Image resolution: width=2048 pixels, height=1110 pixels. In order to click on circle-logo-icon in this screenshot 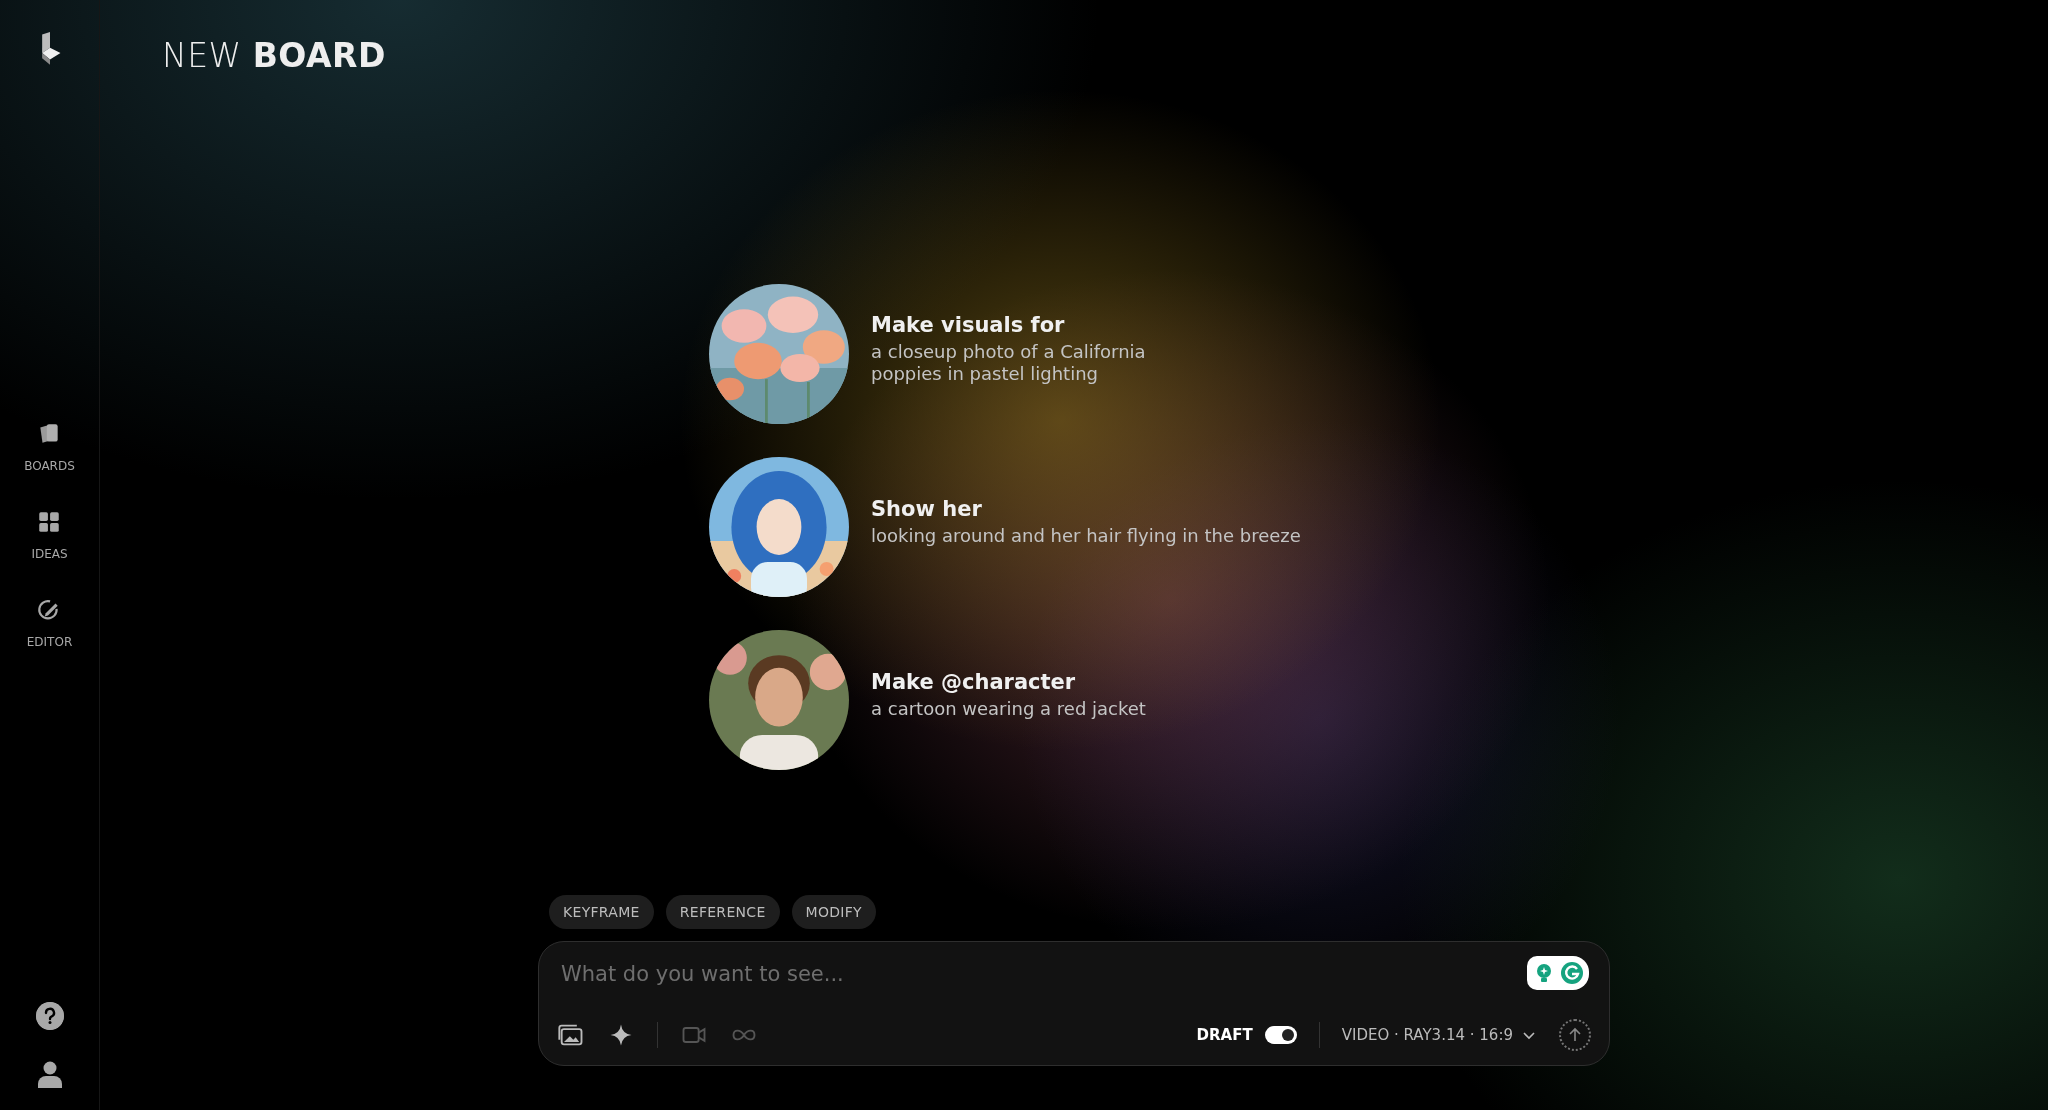, I will do `click(1572, 973)`.